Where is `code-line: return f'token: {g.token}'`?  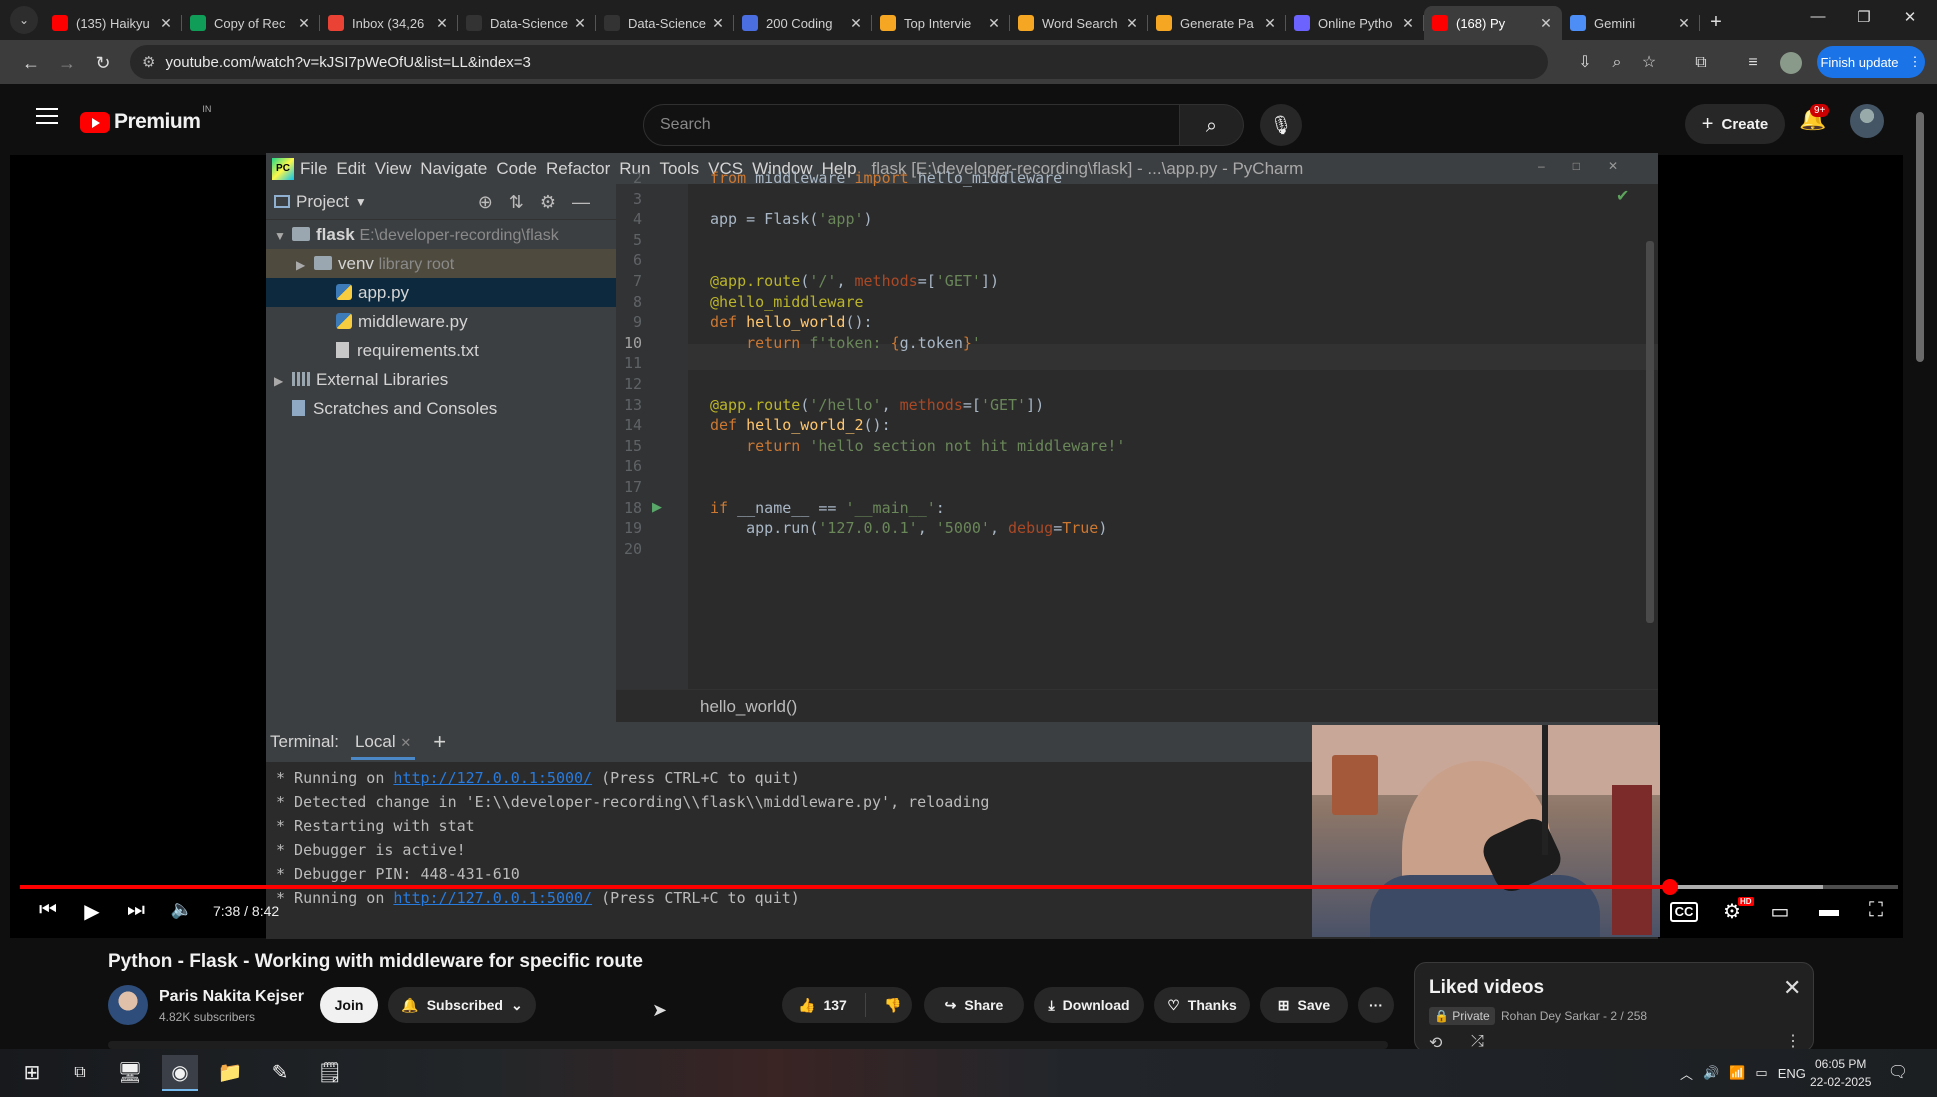
code-line: return f'token: {g.token}' is located at coordinates (845, 343).